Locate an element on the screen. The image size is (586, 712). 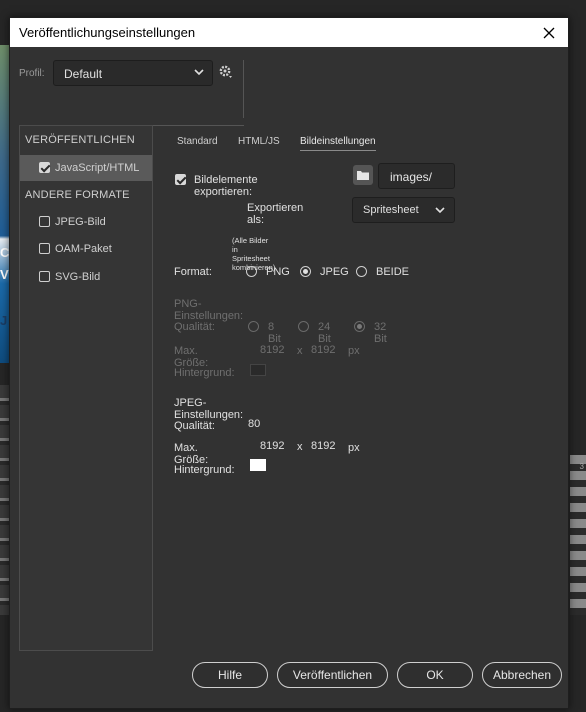
jpeg-checkbox is located at coordinates (44, 221).